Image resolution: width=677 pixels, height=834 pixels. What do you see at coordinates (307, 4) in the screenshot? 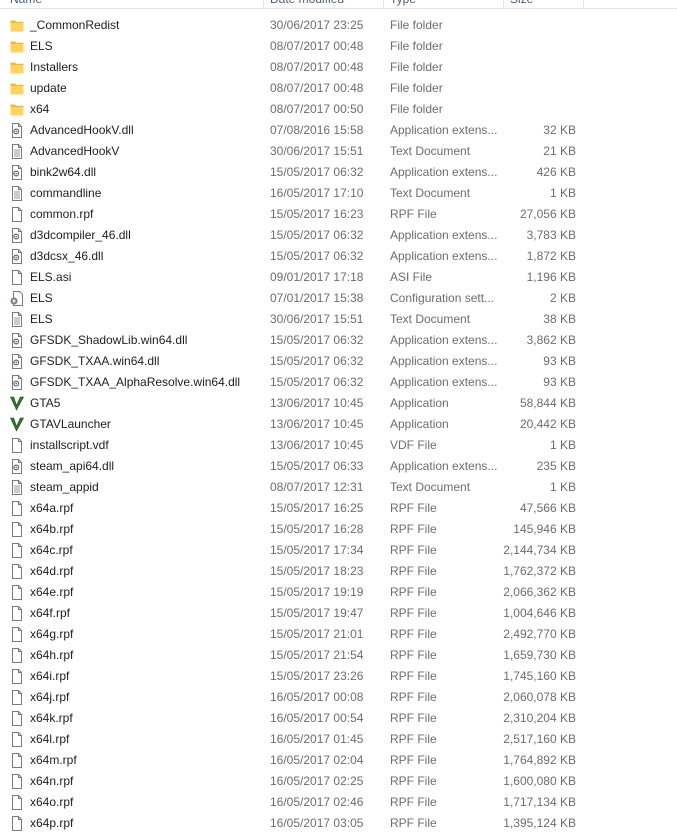
I see `column-header-date-modified: Date modified` at bounding box center [307, 4].